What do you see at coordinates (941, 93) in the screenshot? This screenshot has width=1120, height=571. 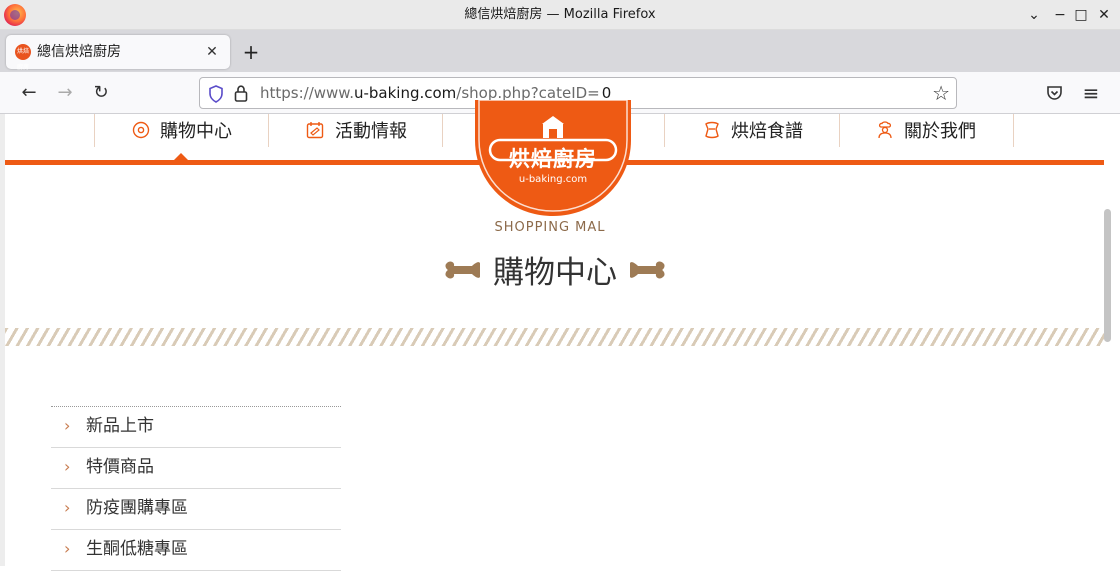 I see `bookmark-star-icon: ☆` at bounding box center [941, 93].